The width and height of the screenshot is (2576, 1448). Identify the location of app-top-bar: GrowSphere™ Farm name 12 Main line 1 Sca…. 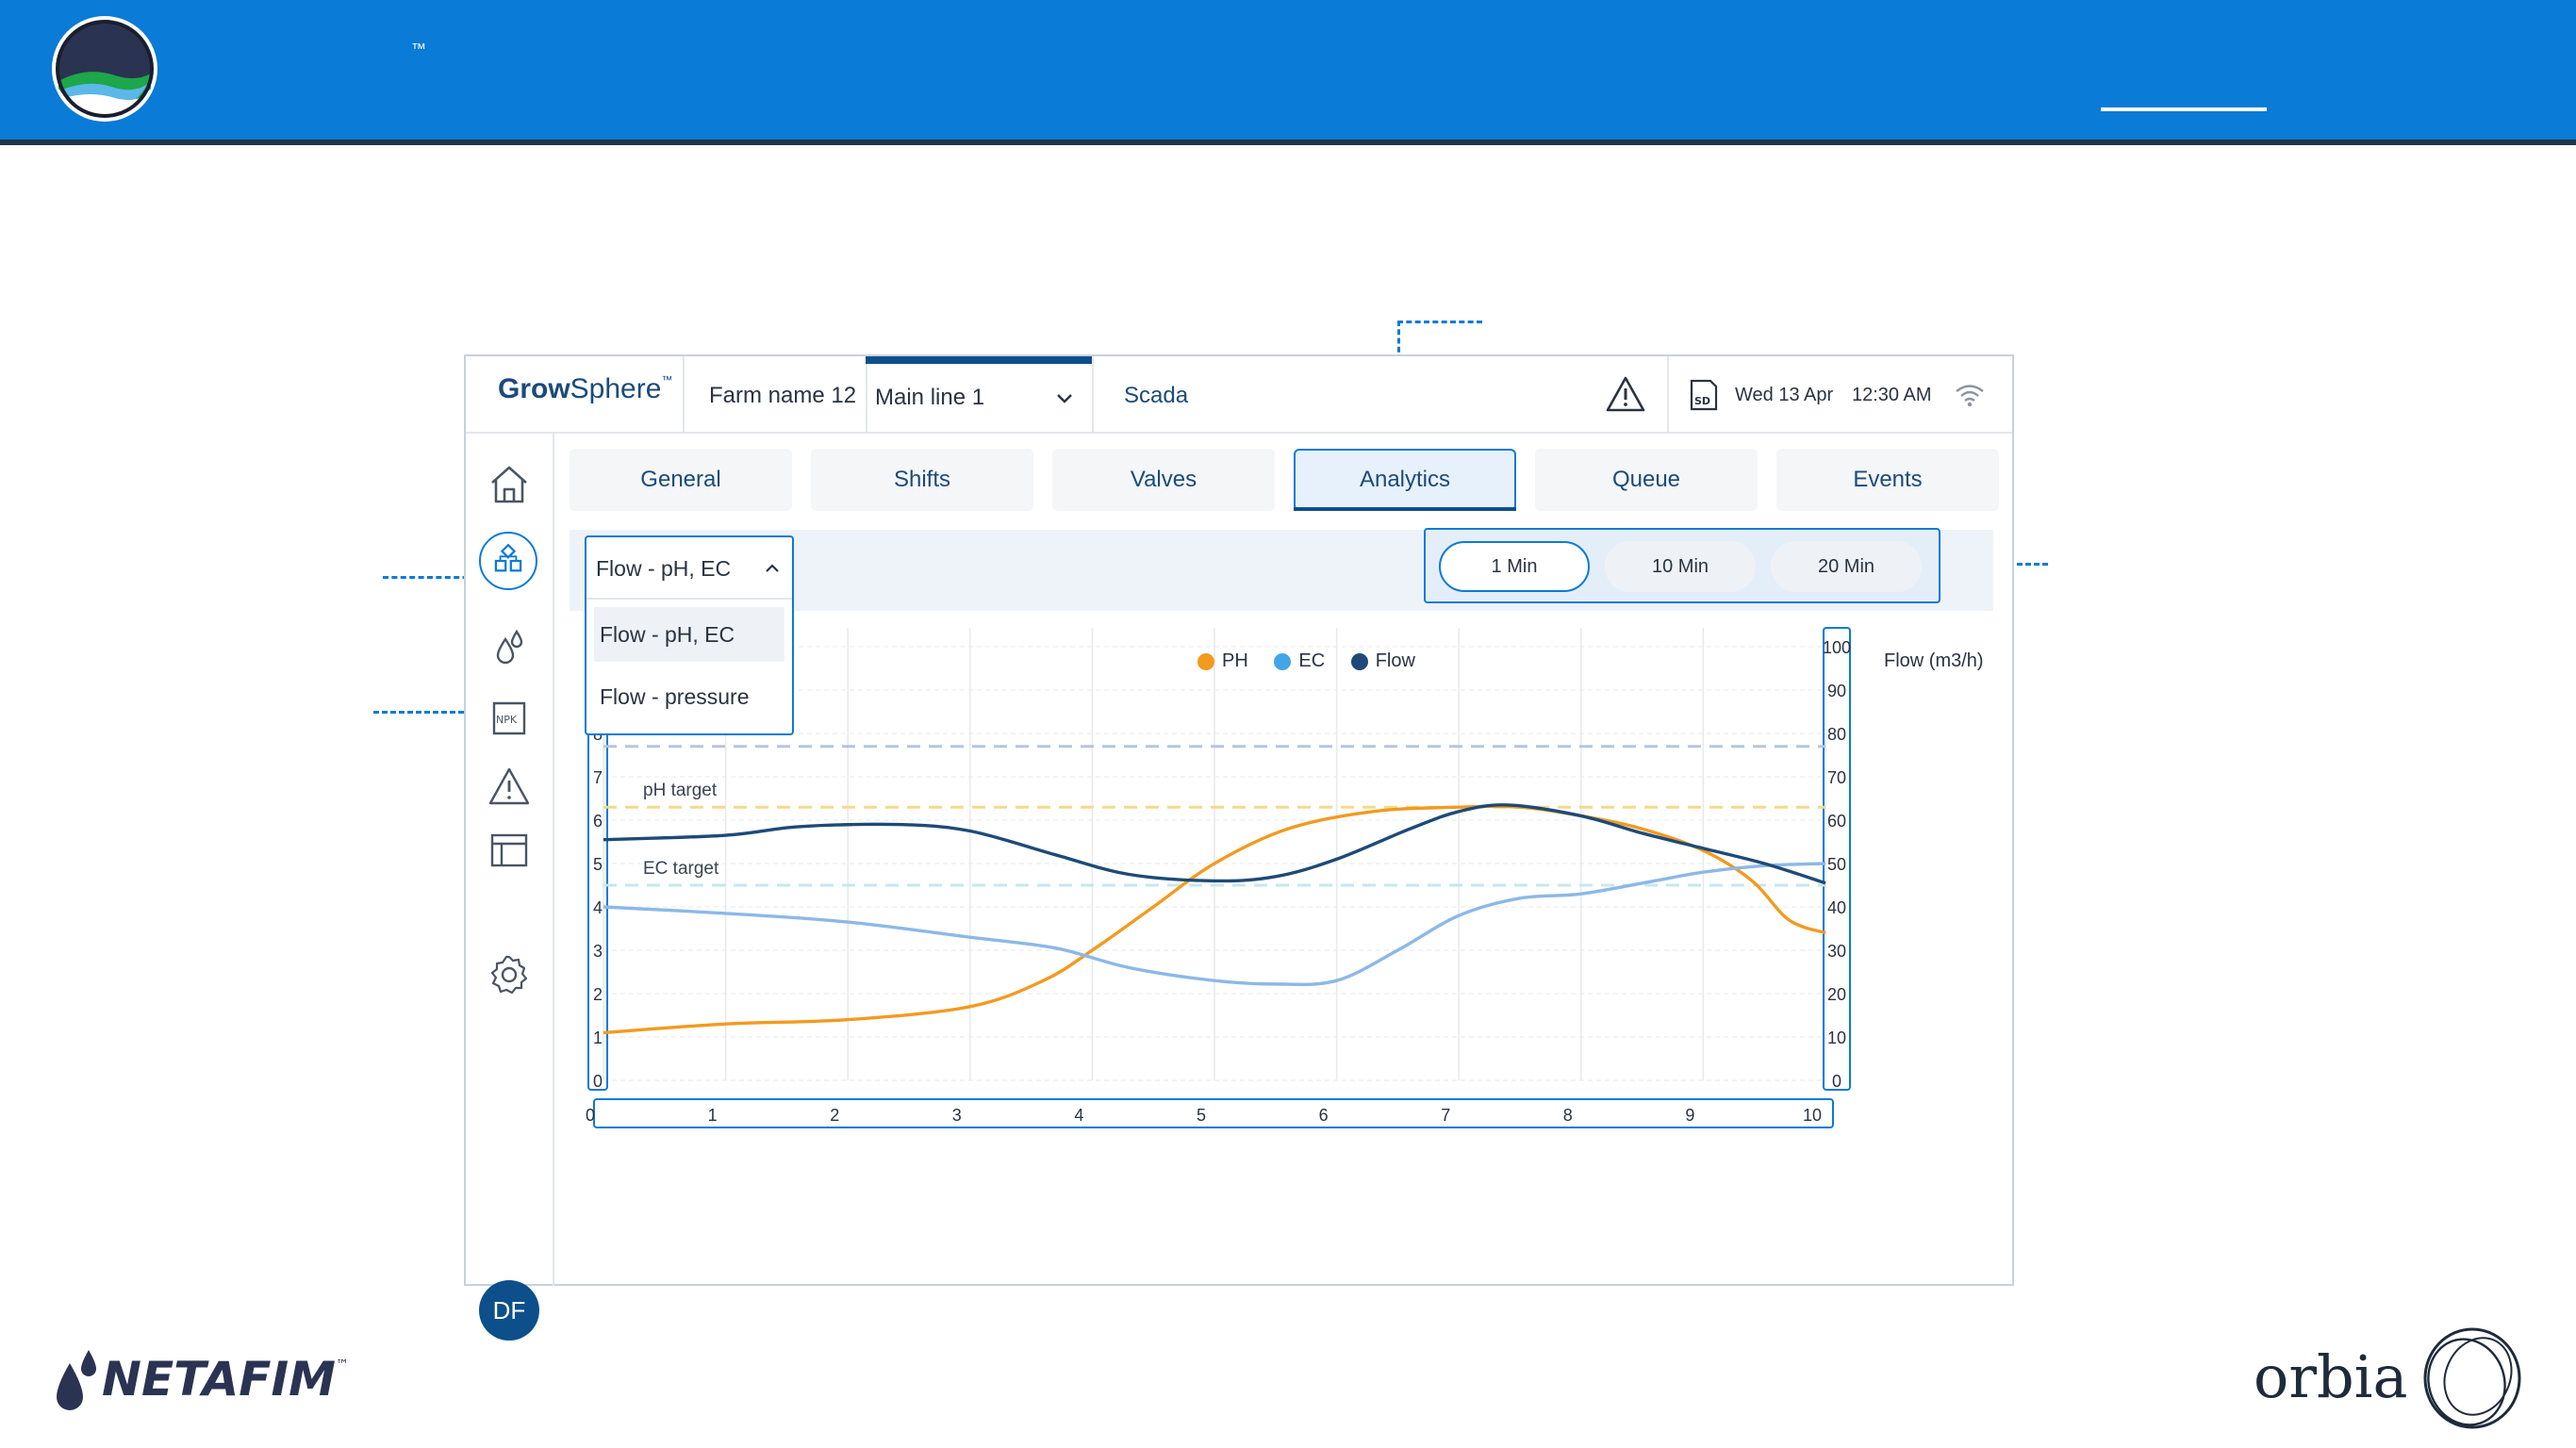
(1239, 395).